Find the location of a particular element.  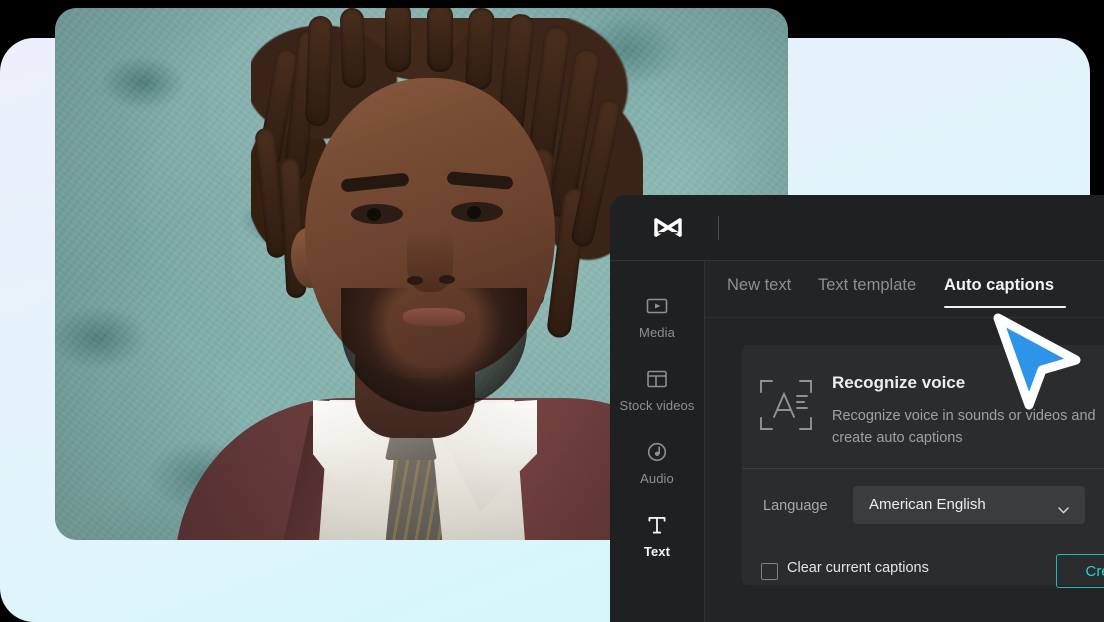

tab-new-text: New text is located at coordinates (759, 285).